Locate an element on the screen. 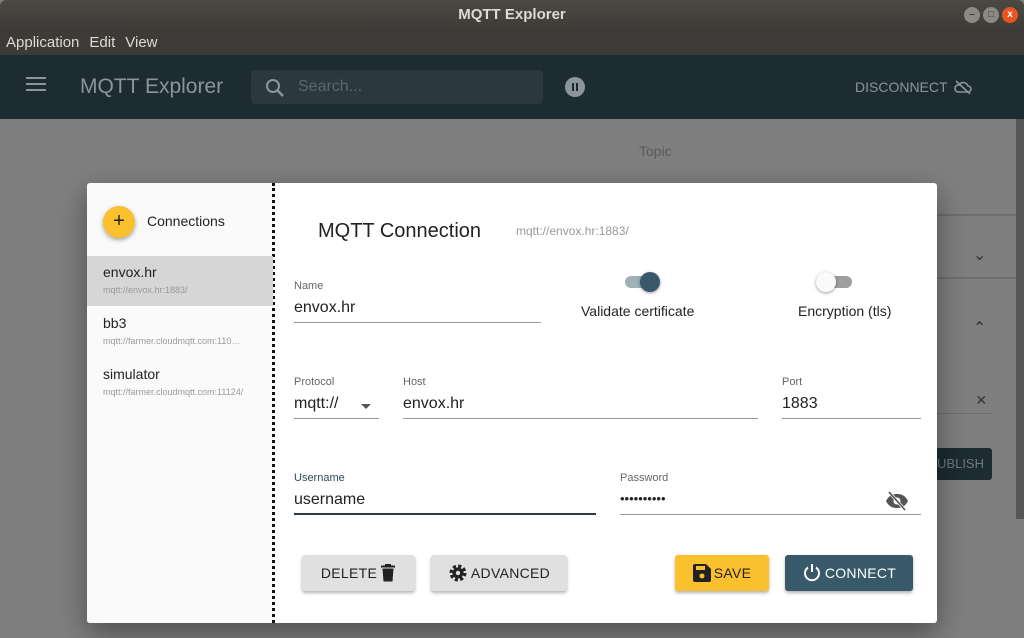 The image size is (1024, 638). connection-name: simulator is located at coordinates (131, 374).